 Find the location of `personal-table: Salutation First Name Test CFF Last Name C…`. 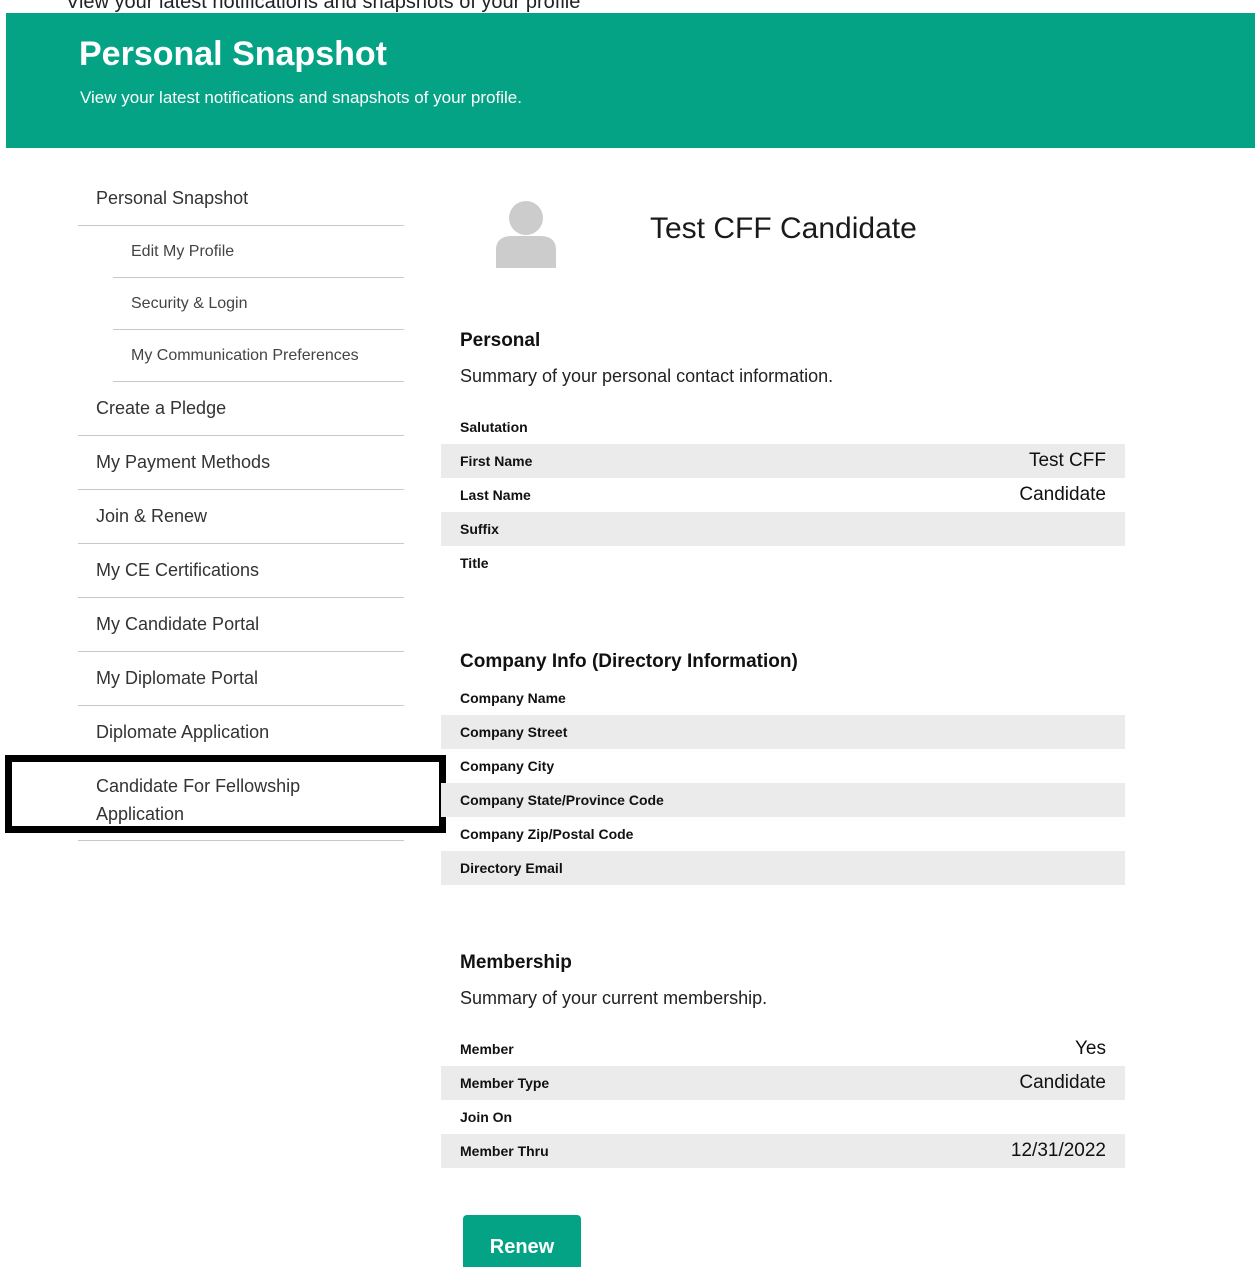

personal-table: Salutation First Name Test CFF Last Name C… is located at coordinates (783, 495).